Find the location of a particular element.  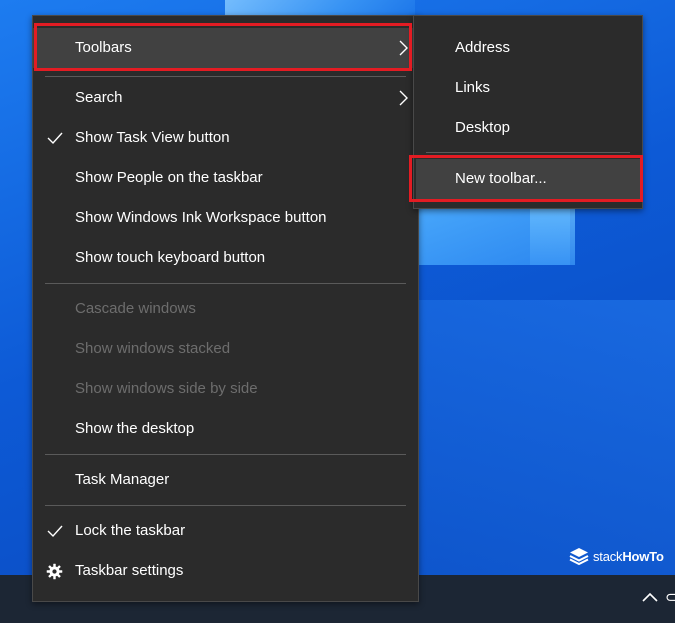

menu-item-search: Search is located at coordinates (225, 98).